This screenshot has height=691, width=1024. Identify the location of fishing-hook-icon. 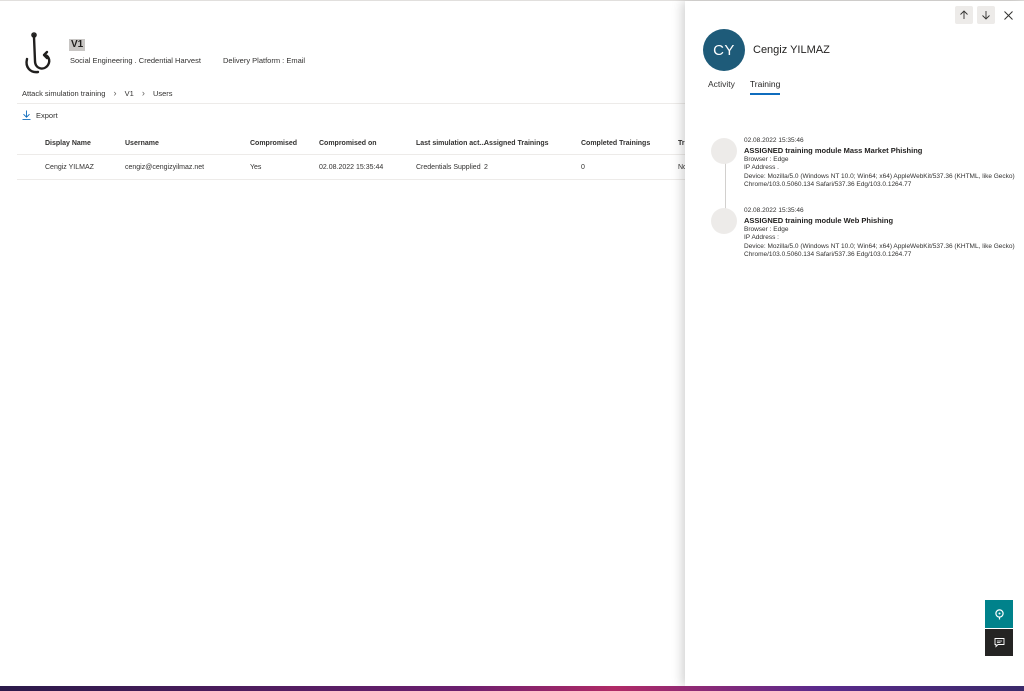
(38, 53).